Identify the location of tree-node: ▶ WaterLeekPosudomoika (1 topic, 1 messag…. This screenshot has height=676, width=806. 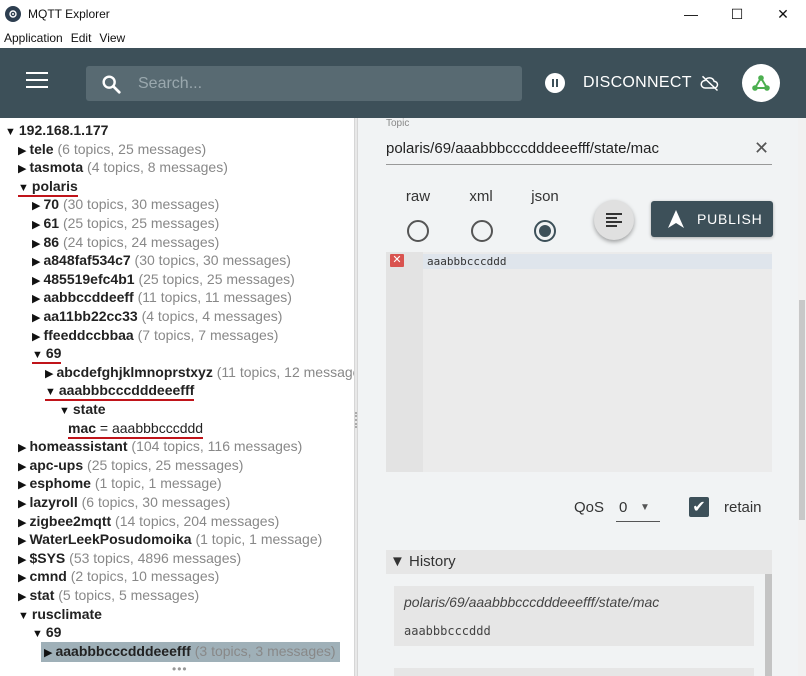
(170, 540).